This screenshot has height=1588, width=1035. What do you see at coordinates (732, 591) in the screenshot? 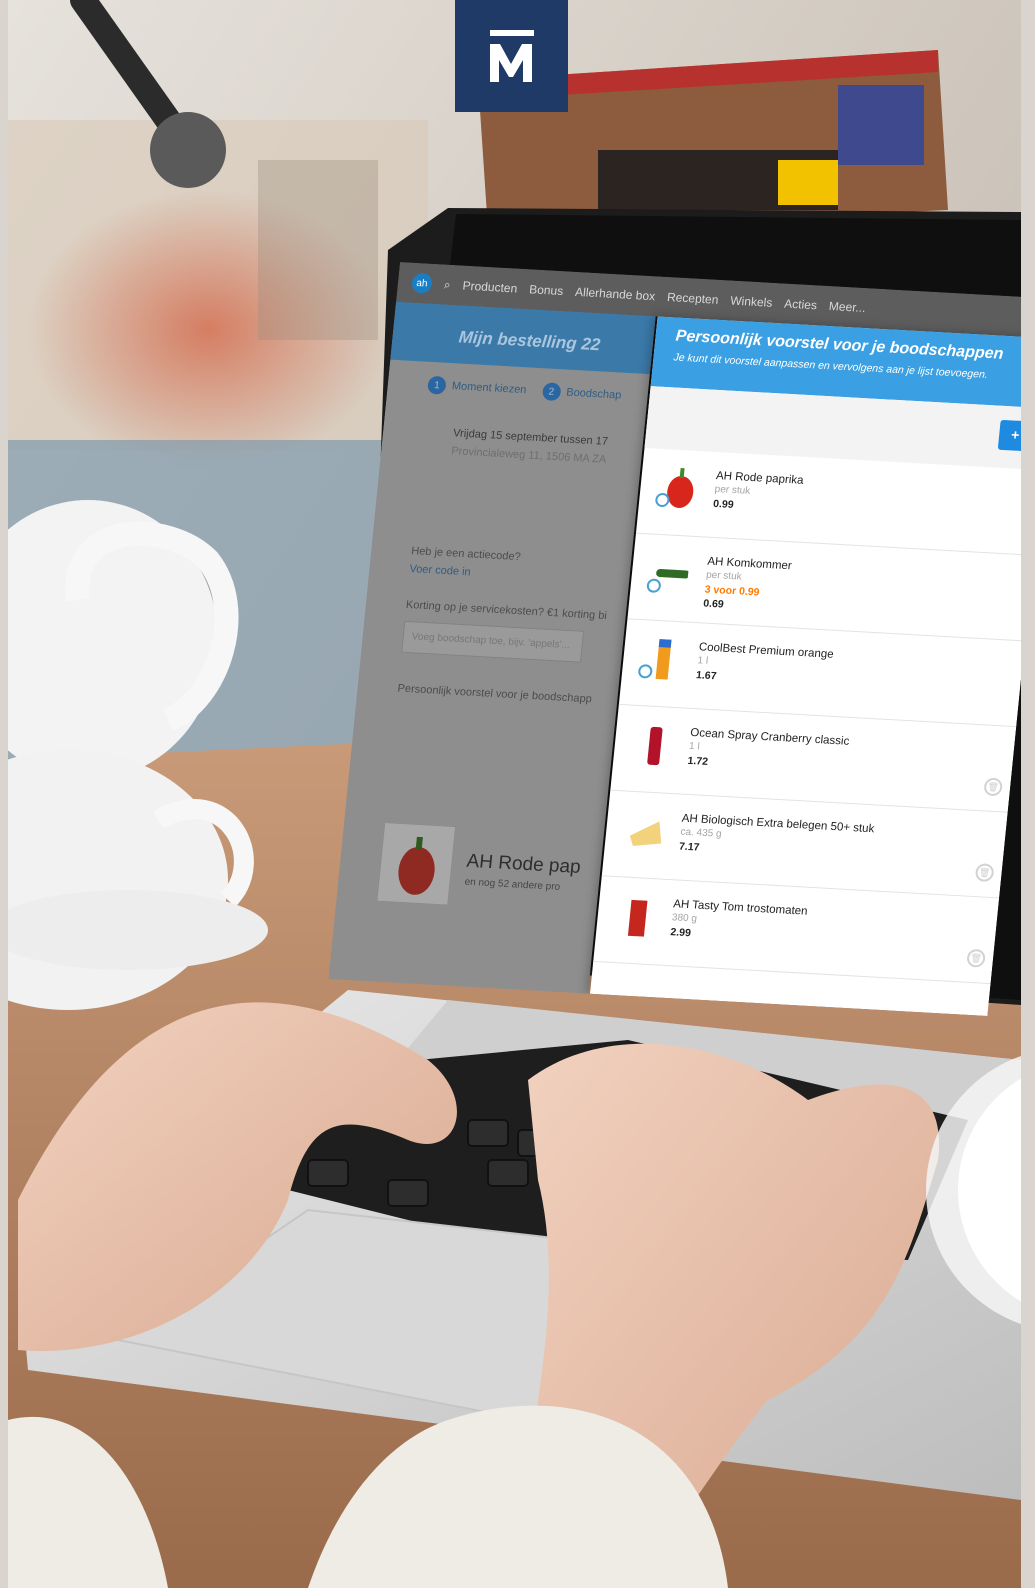
I see `product-promo: 3 voor 0.99` at bounding box center [732, 591].